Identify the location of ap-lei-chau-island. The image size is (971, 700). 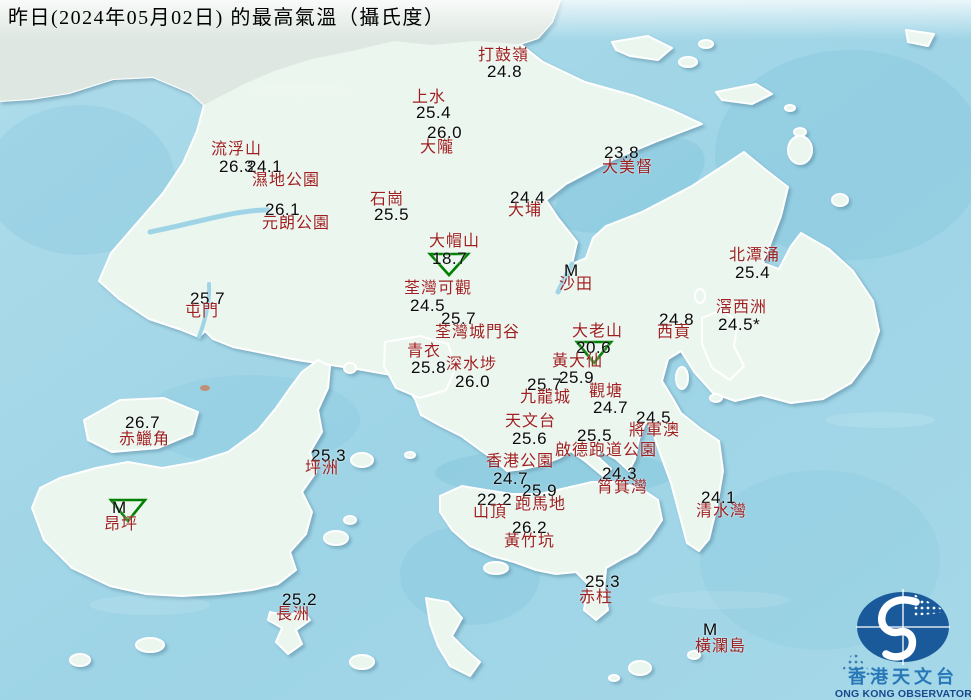
(496, 568).